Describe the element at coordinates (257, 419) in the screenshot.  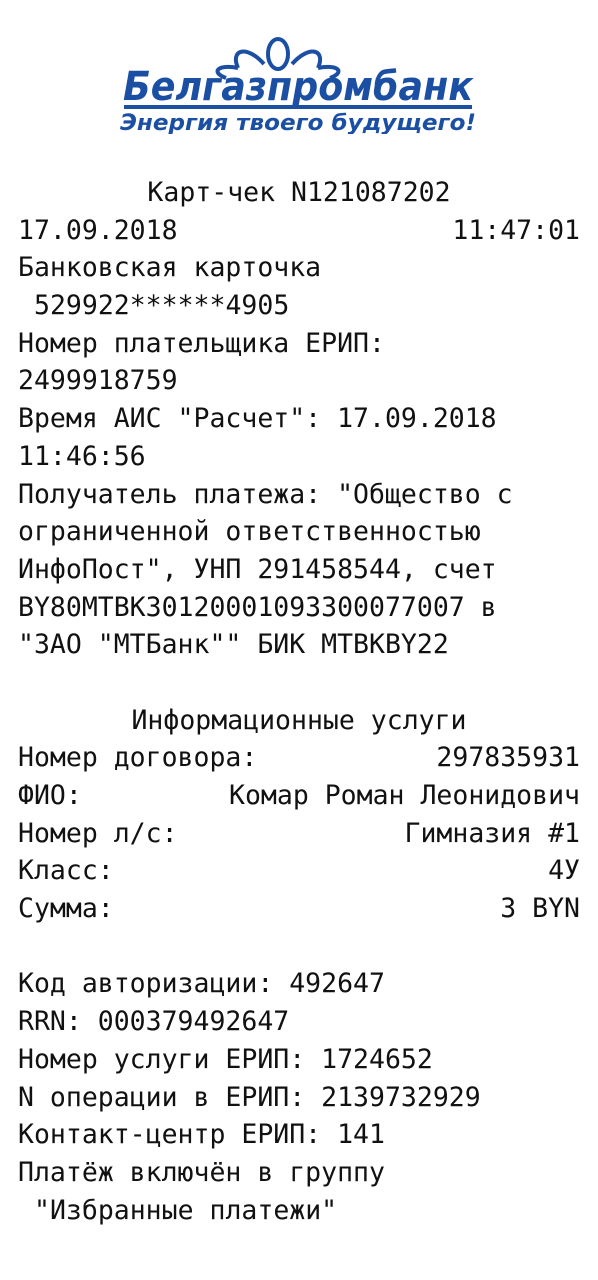
I see `ais-time-line: Время АИС "Расчет": 17.09.2018` at that location.